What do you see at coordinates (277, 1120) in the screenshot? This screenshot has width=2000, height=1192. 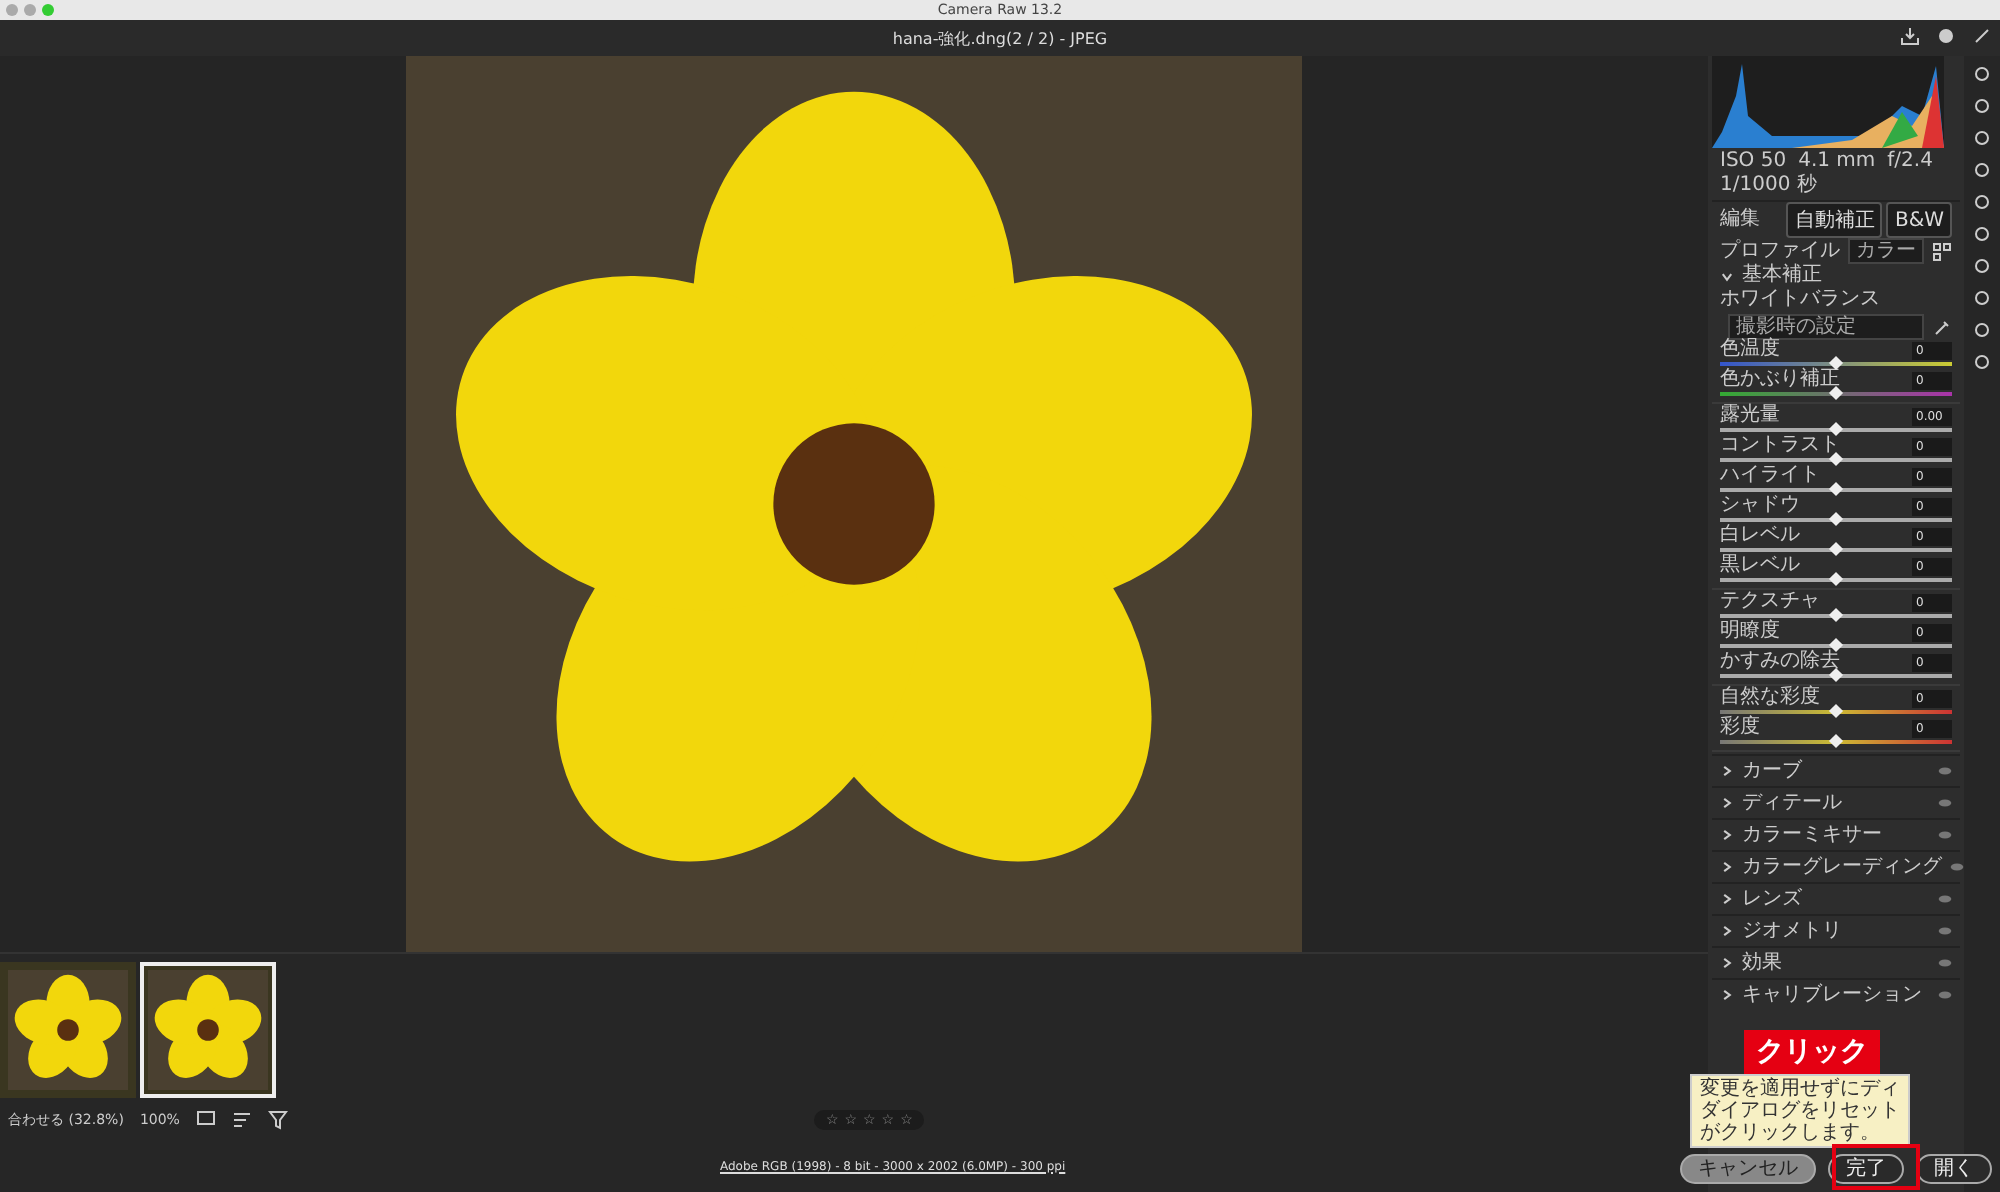 I see `filter-icon` at bounding box center [277, 1120].